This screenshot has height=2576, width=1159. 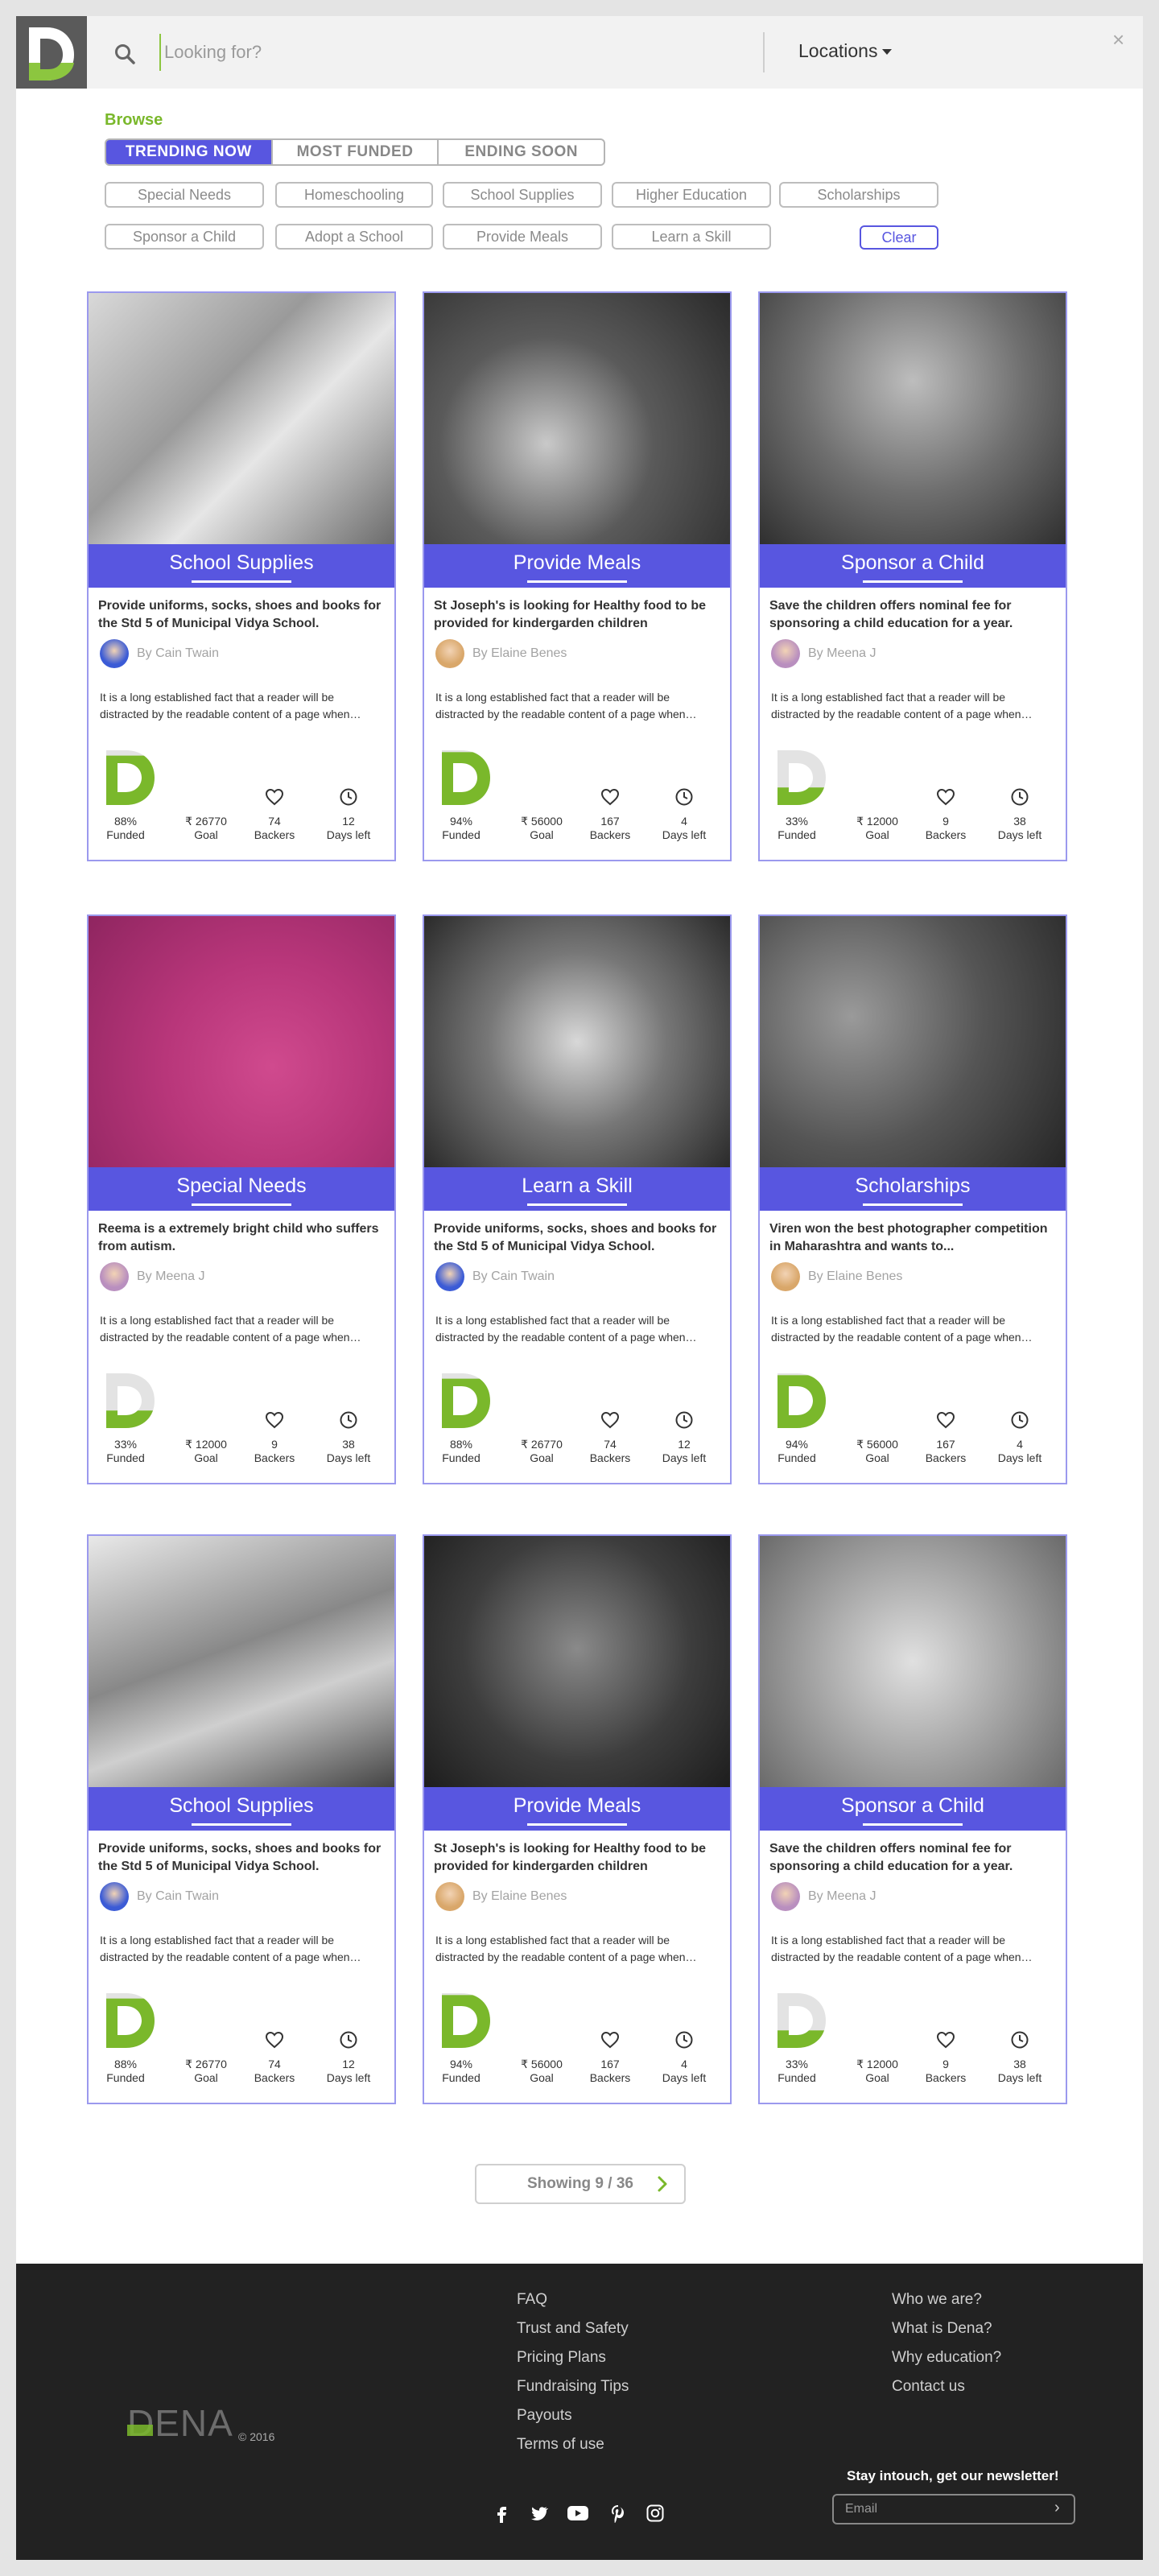 What do you see at coordinates (953, 2509) in the screenshot?
I see `newsletter-email-input` at bounding box center [953, 2509].